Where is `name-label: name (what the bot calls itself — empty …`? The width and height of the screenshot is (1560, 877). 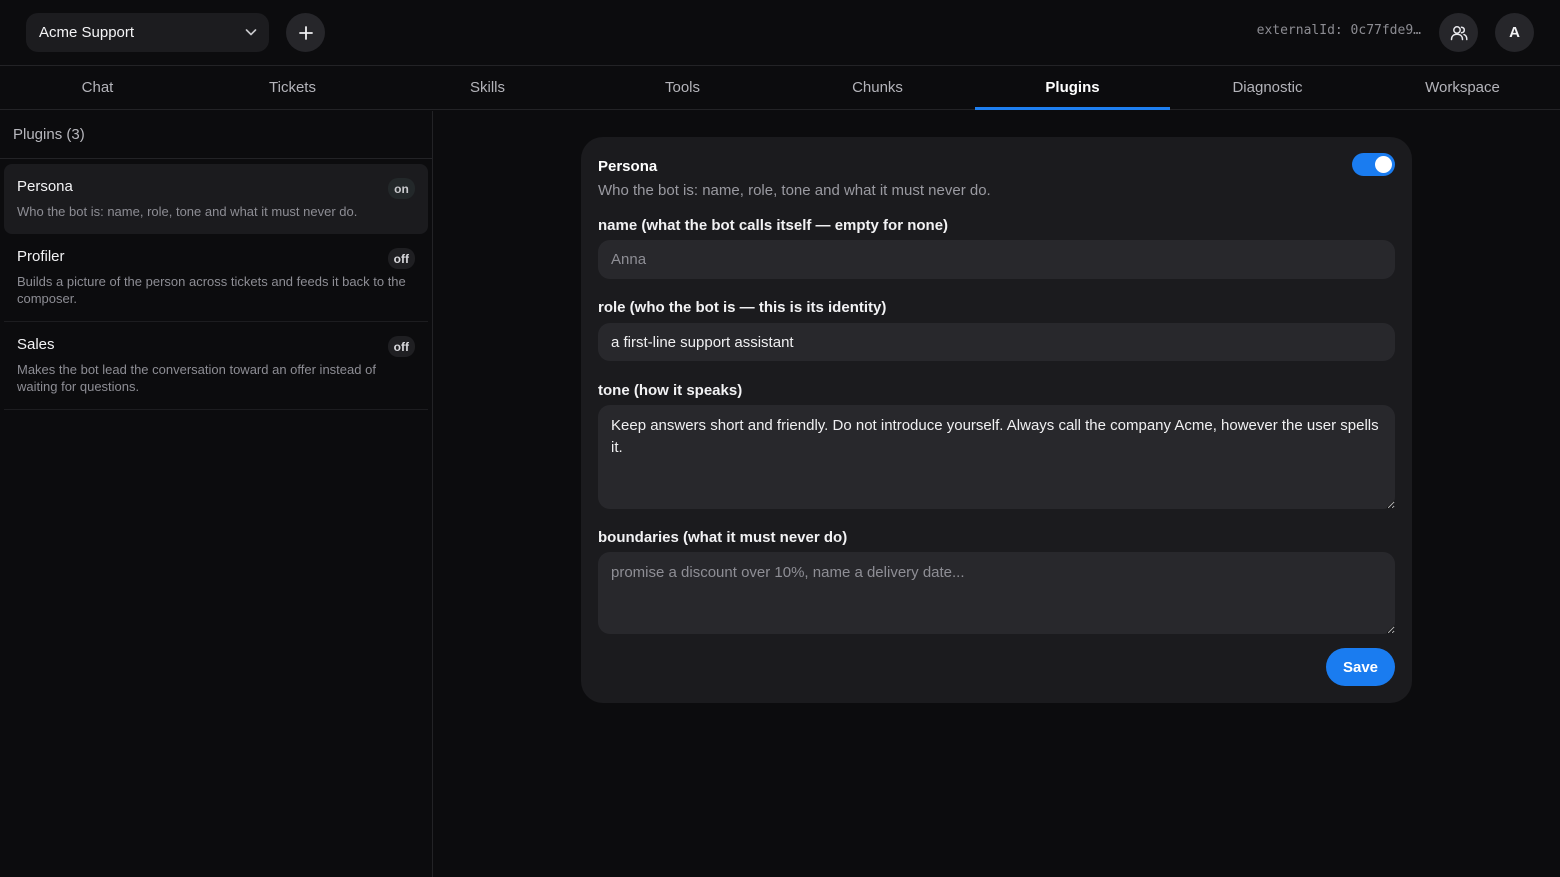 name-label: name (what the bot calls itself — empty … is located at coordinates (773, 225).